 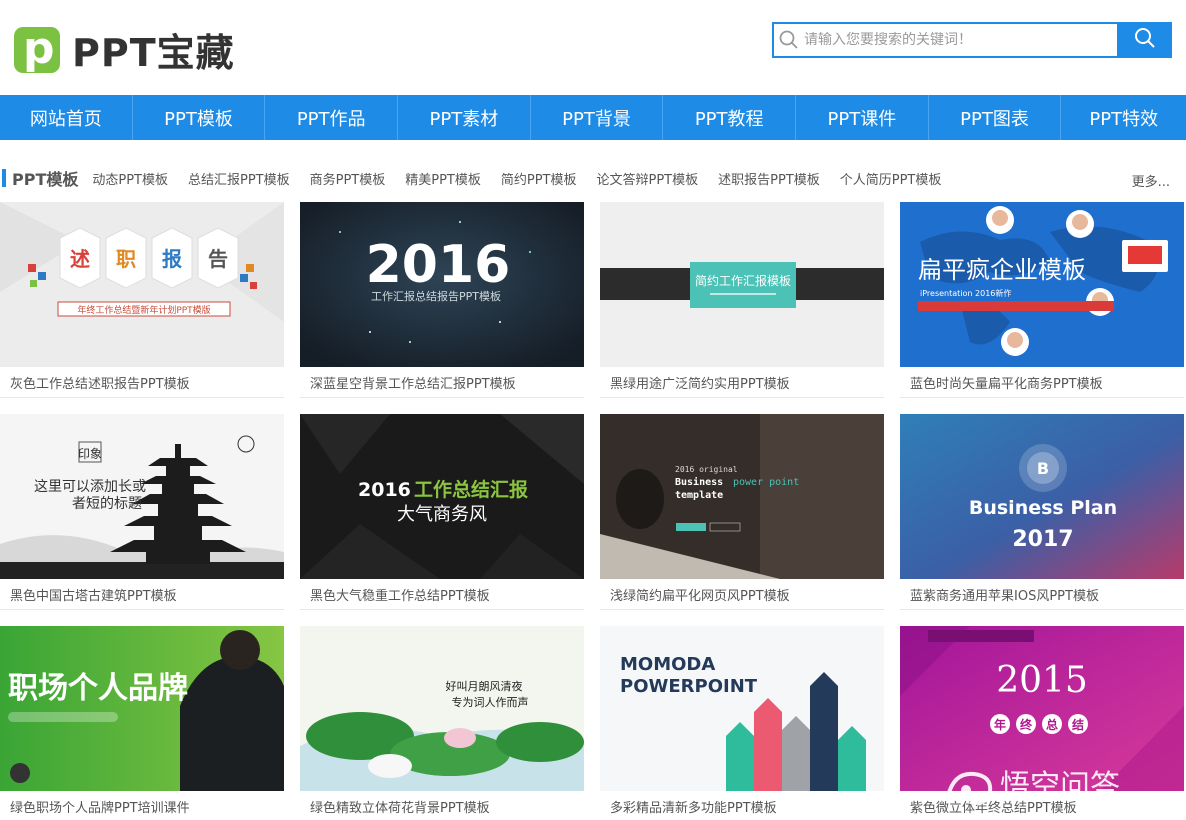 What do you see at coordinates (954, 40) in the screenshot?
I see `search-input` at bounding box center [954, 40].